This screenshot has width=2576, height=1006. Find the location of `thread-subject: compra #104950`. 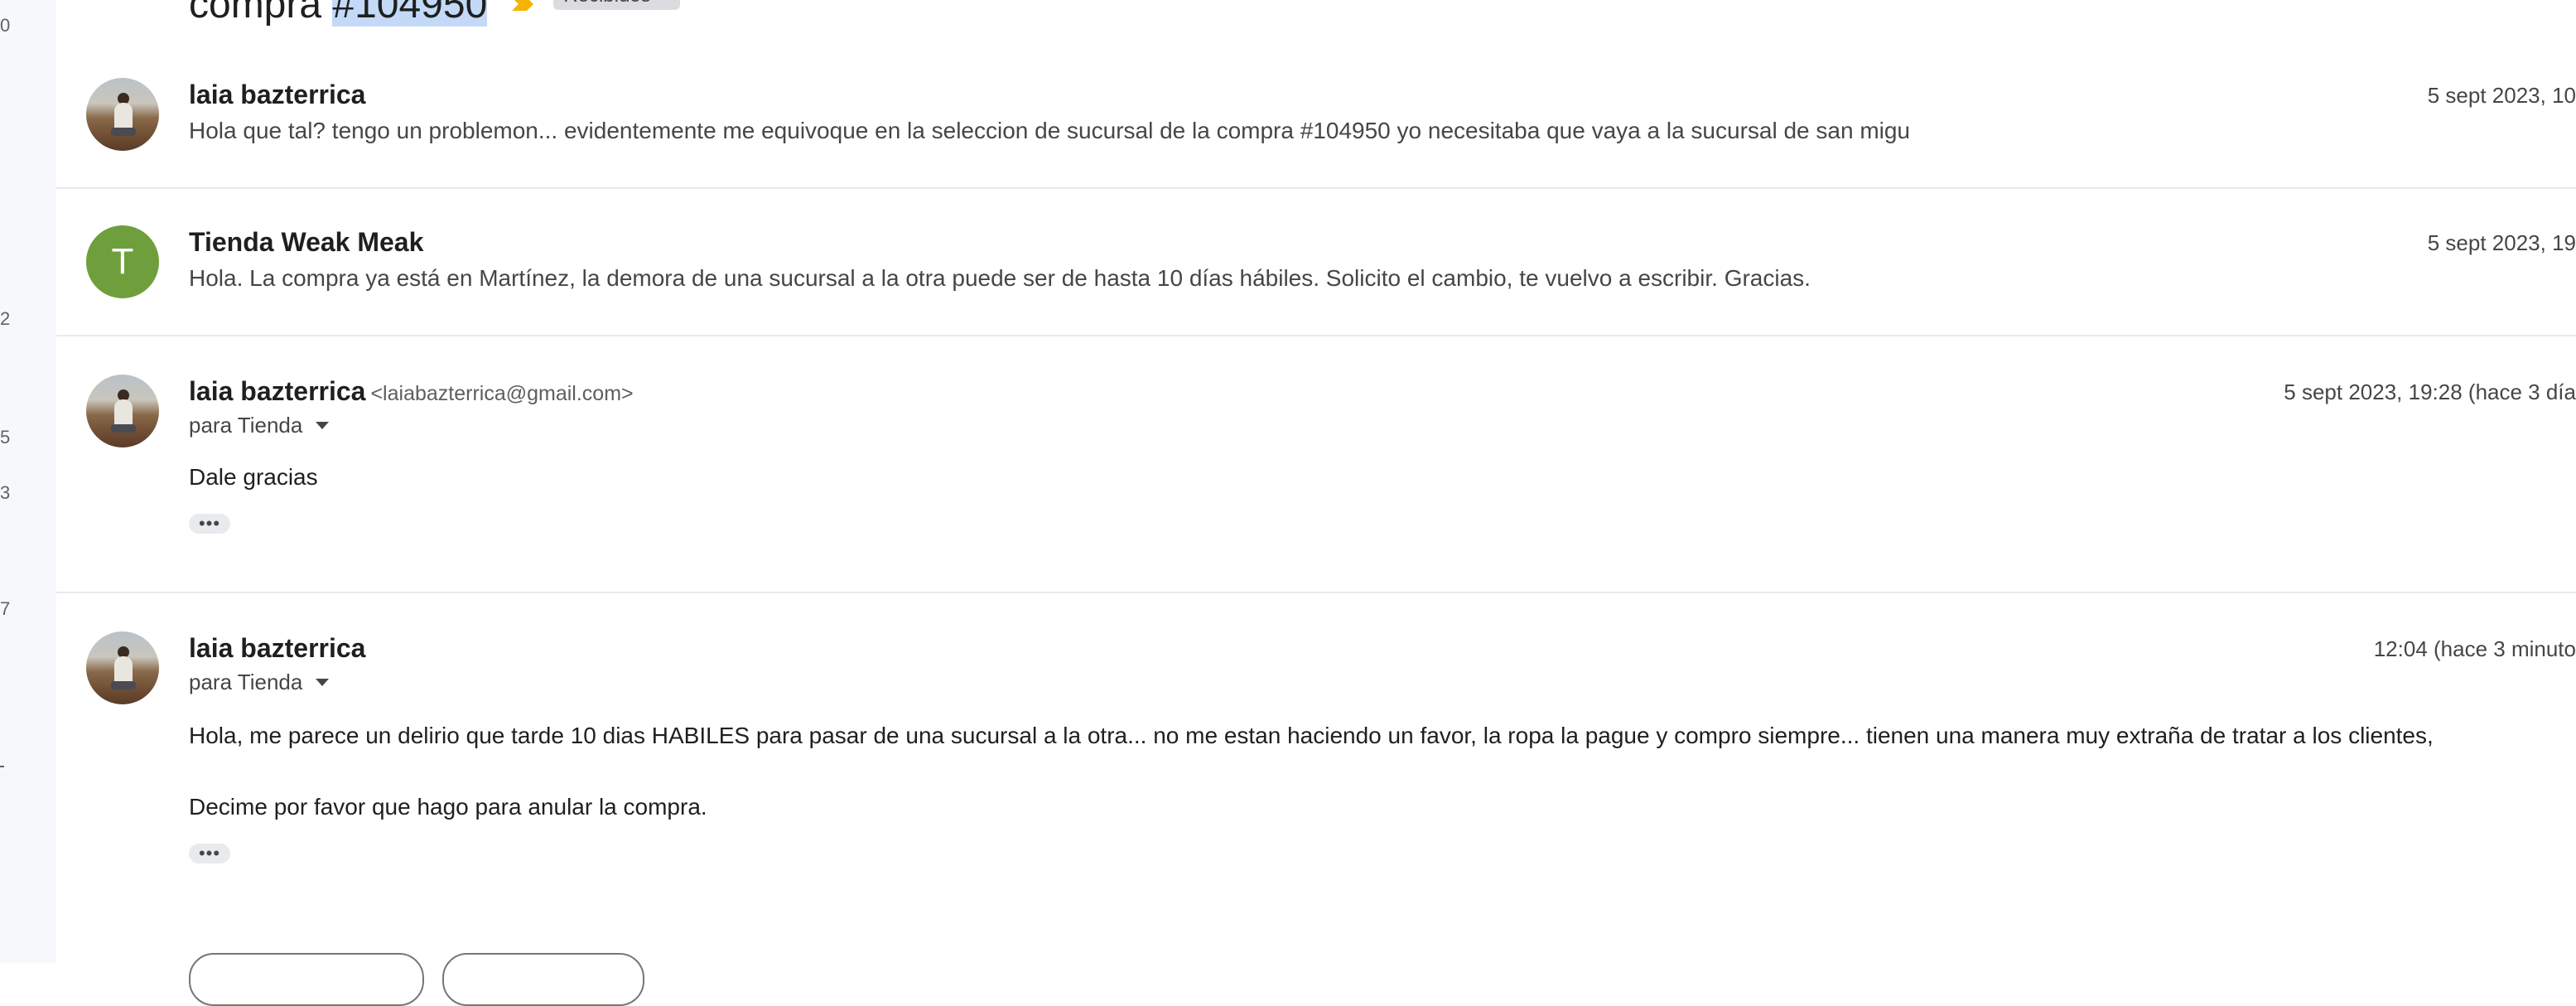

thread-subject: compra #104950 is located at coordinates (338, 13).